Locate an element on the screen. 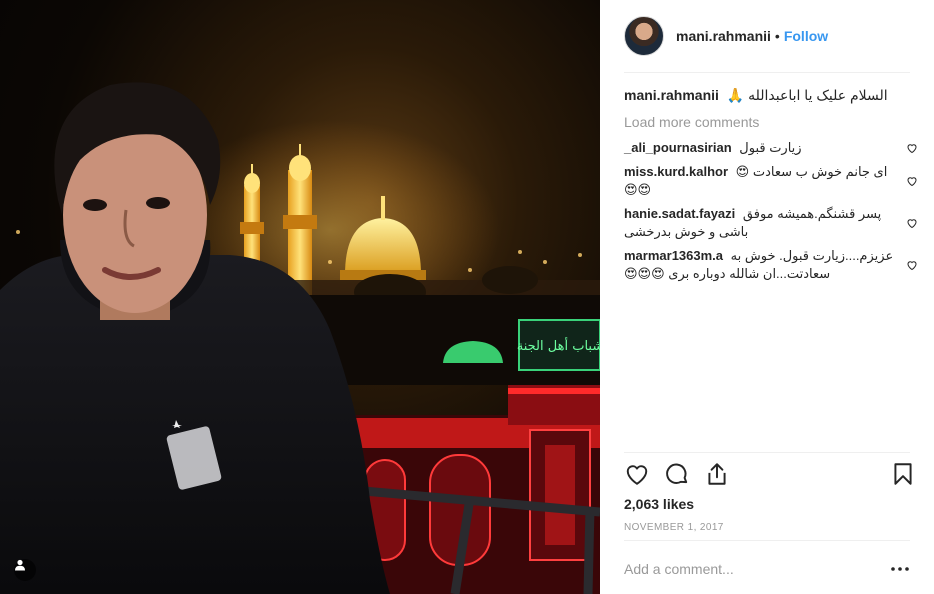 This screenshot has width=934, height=594. header-divider is located at coordinates (767, 72).